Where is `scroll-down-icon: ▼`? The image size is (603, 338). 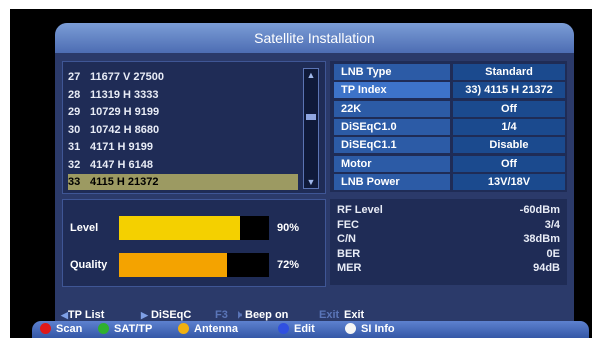
scroll-down-icon: ▼ is located at coordinates (311, 182).